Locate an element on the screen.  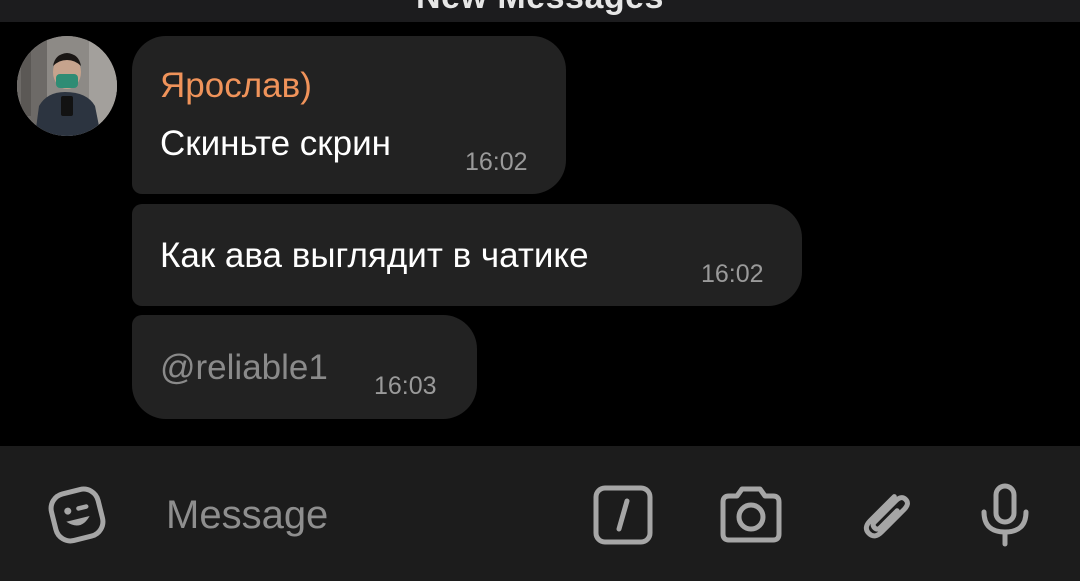
emoji-icon is located at coordinates (77, 515).